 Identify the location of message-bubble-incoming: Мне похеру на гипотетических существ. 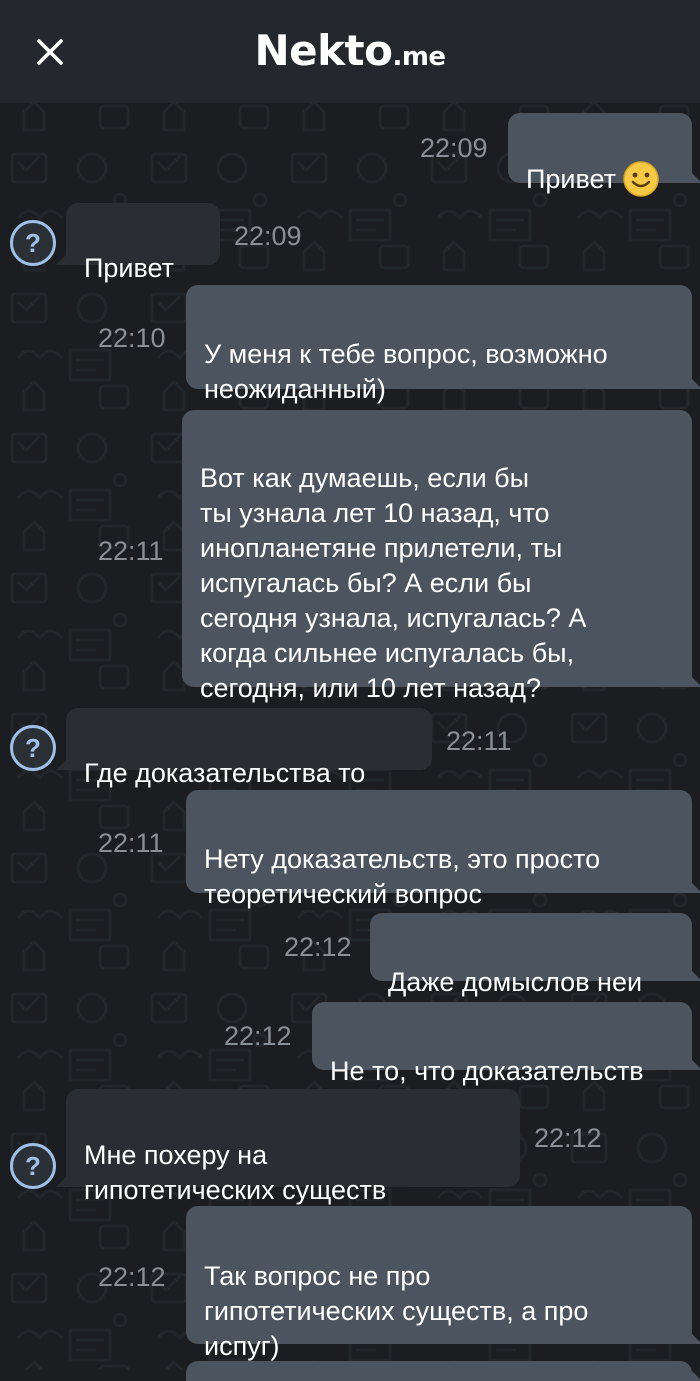
(288, 1147).